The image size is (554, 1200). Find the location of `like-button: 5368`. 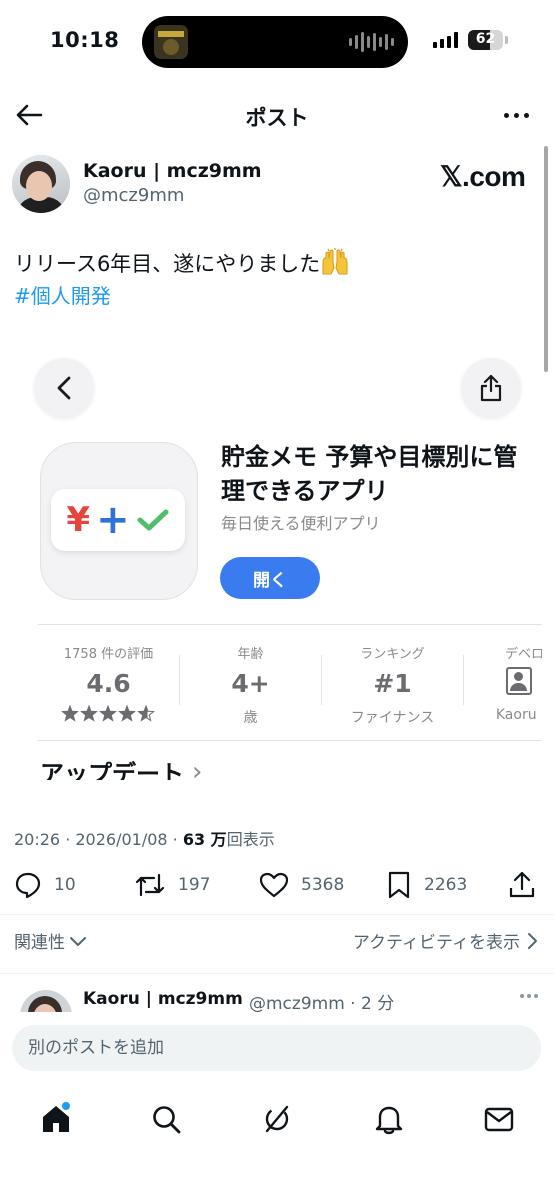

like-button: 5368 is located at coordinates (301, 885).